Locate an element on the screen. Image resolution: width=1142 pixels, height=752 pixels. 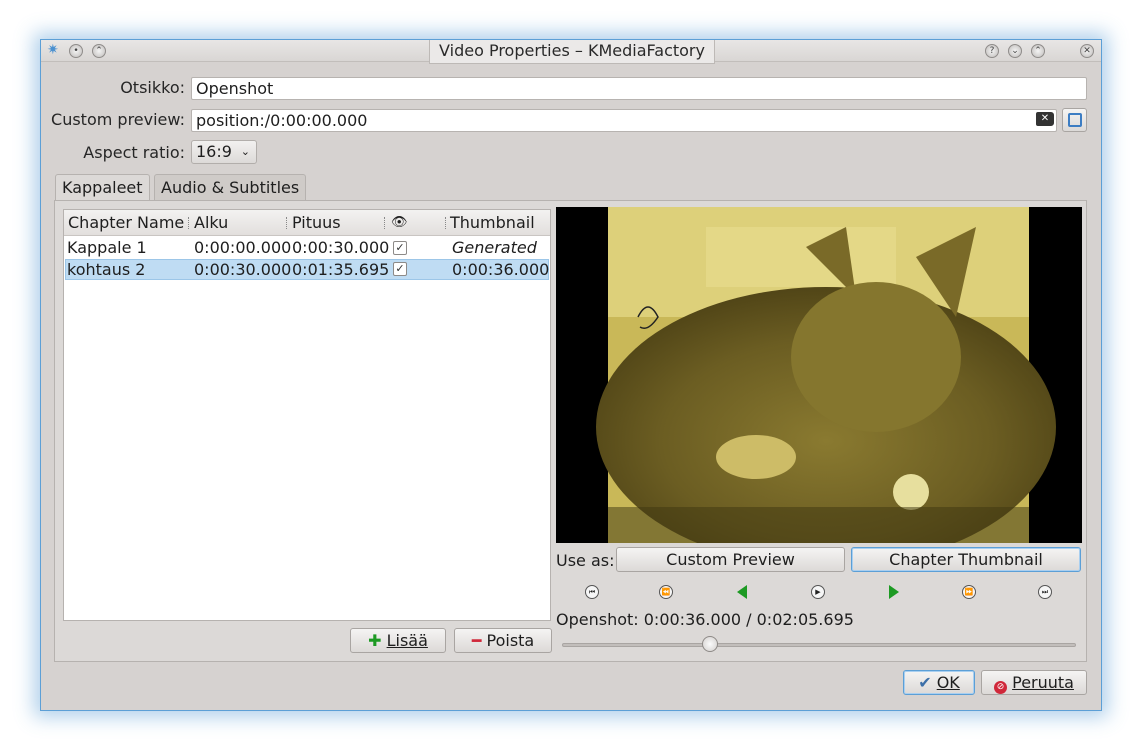
custom-preview-label: Custom preview: is located at coordinates (118, 119).